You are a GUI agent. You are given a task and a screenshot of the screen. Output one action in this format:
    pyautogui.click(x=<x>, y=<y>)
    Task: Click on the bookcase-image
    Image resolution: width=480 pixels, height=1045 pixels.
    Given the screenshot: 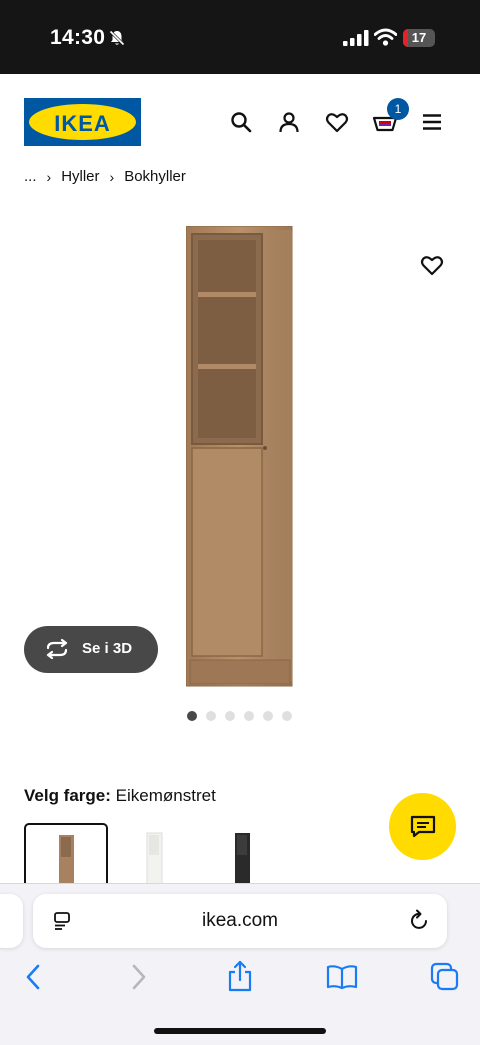 What is the action you would take?
    pyautogui.click(x=239, y=456)
    